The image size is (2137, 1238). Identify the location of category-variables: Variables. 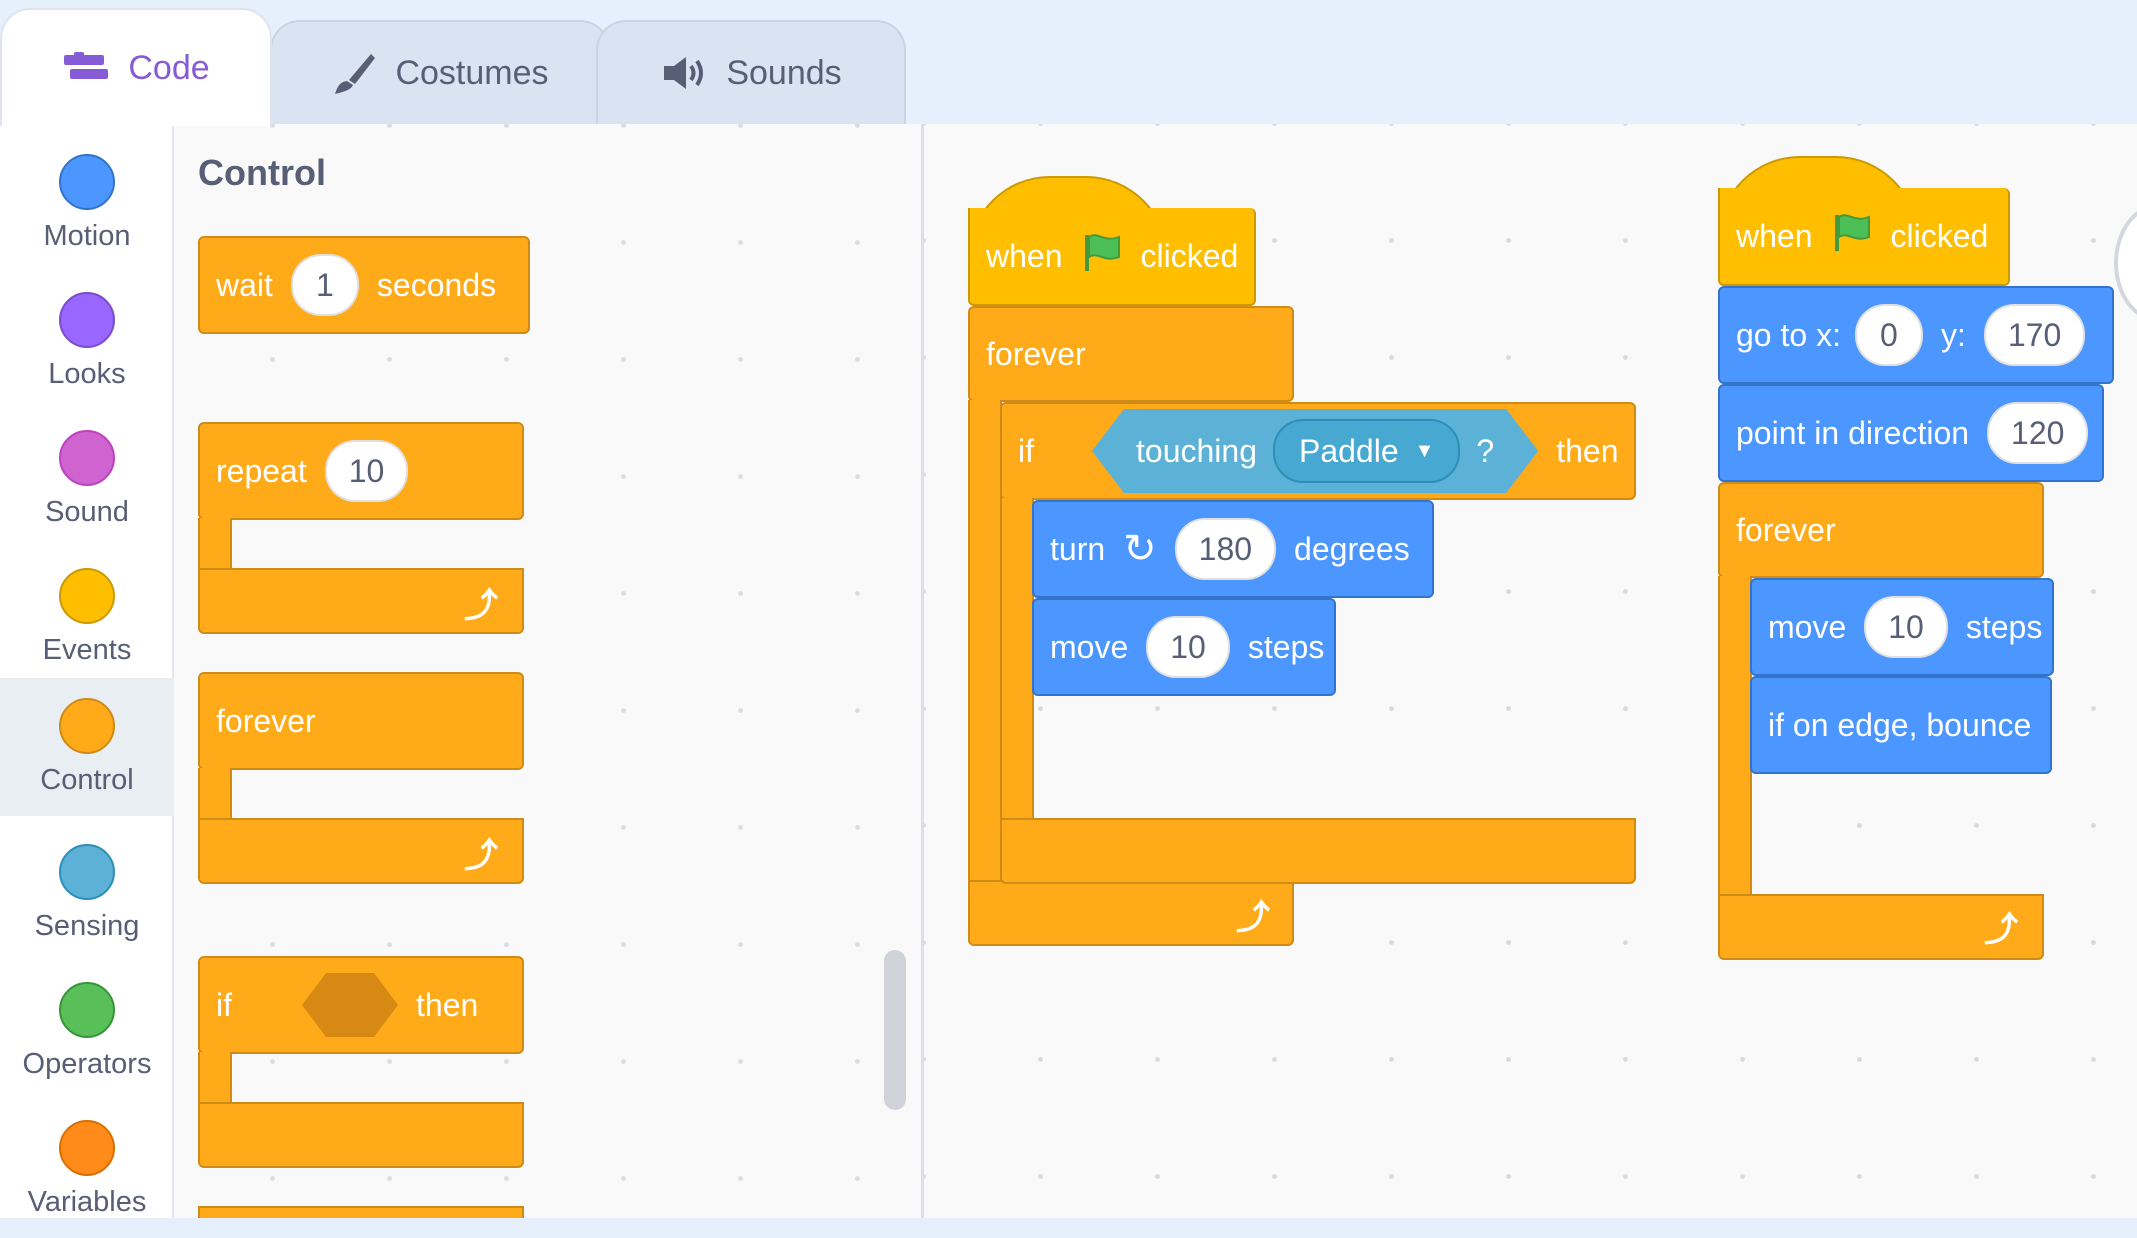
(87, 1169).